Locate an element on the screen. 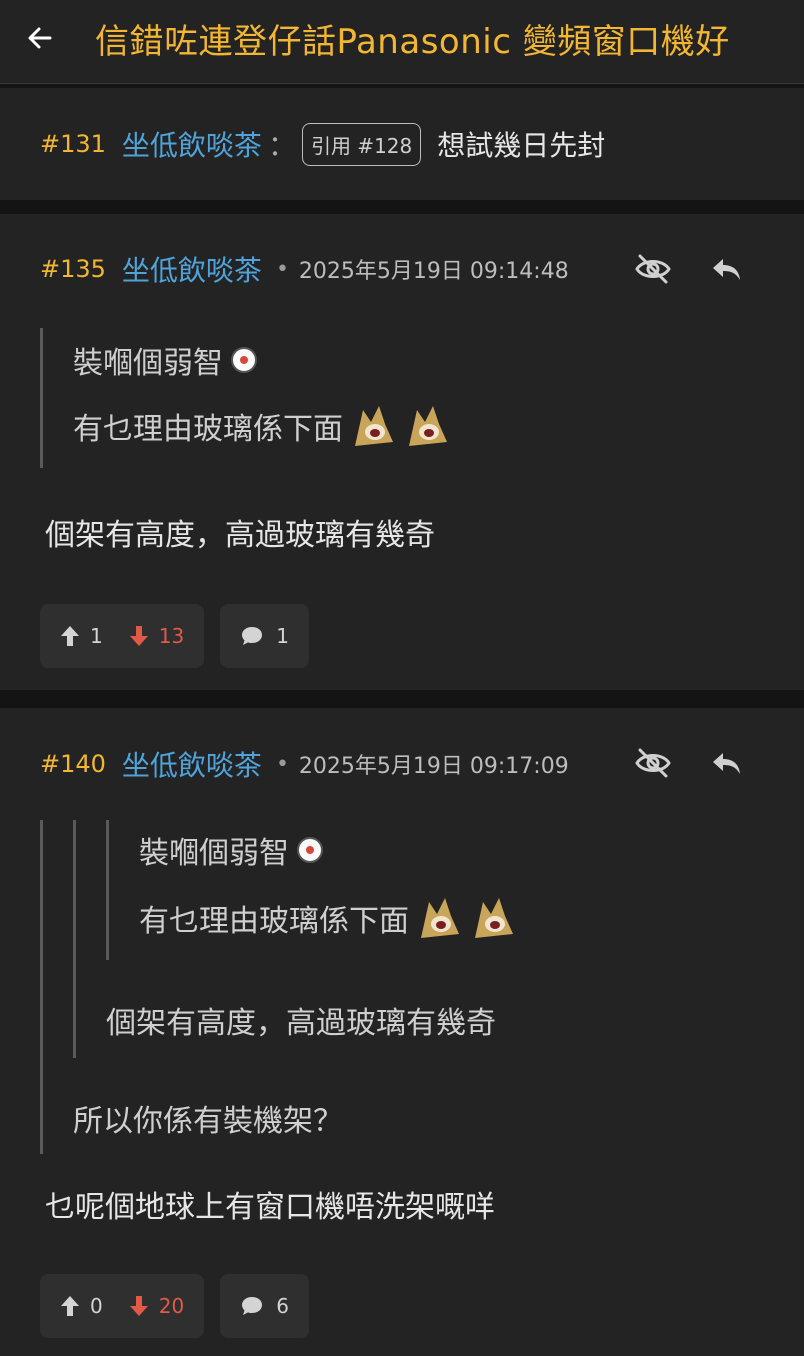 This screenshot has height=1356, width=804. upvote-count: 1 is located at coordinates (96, 636).